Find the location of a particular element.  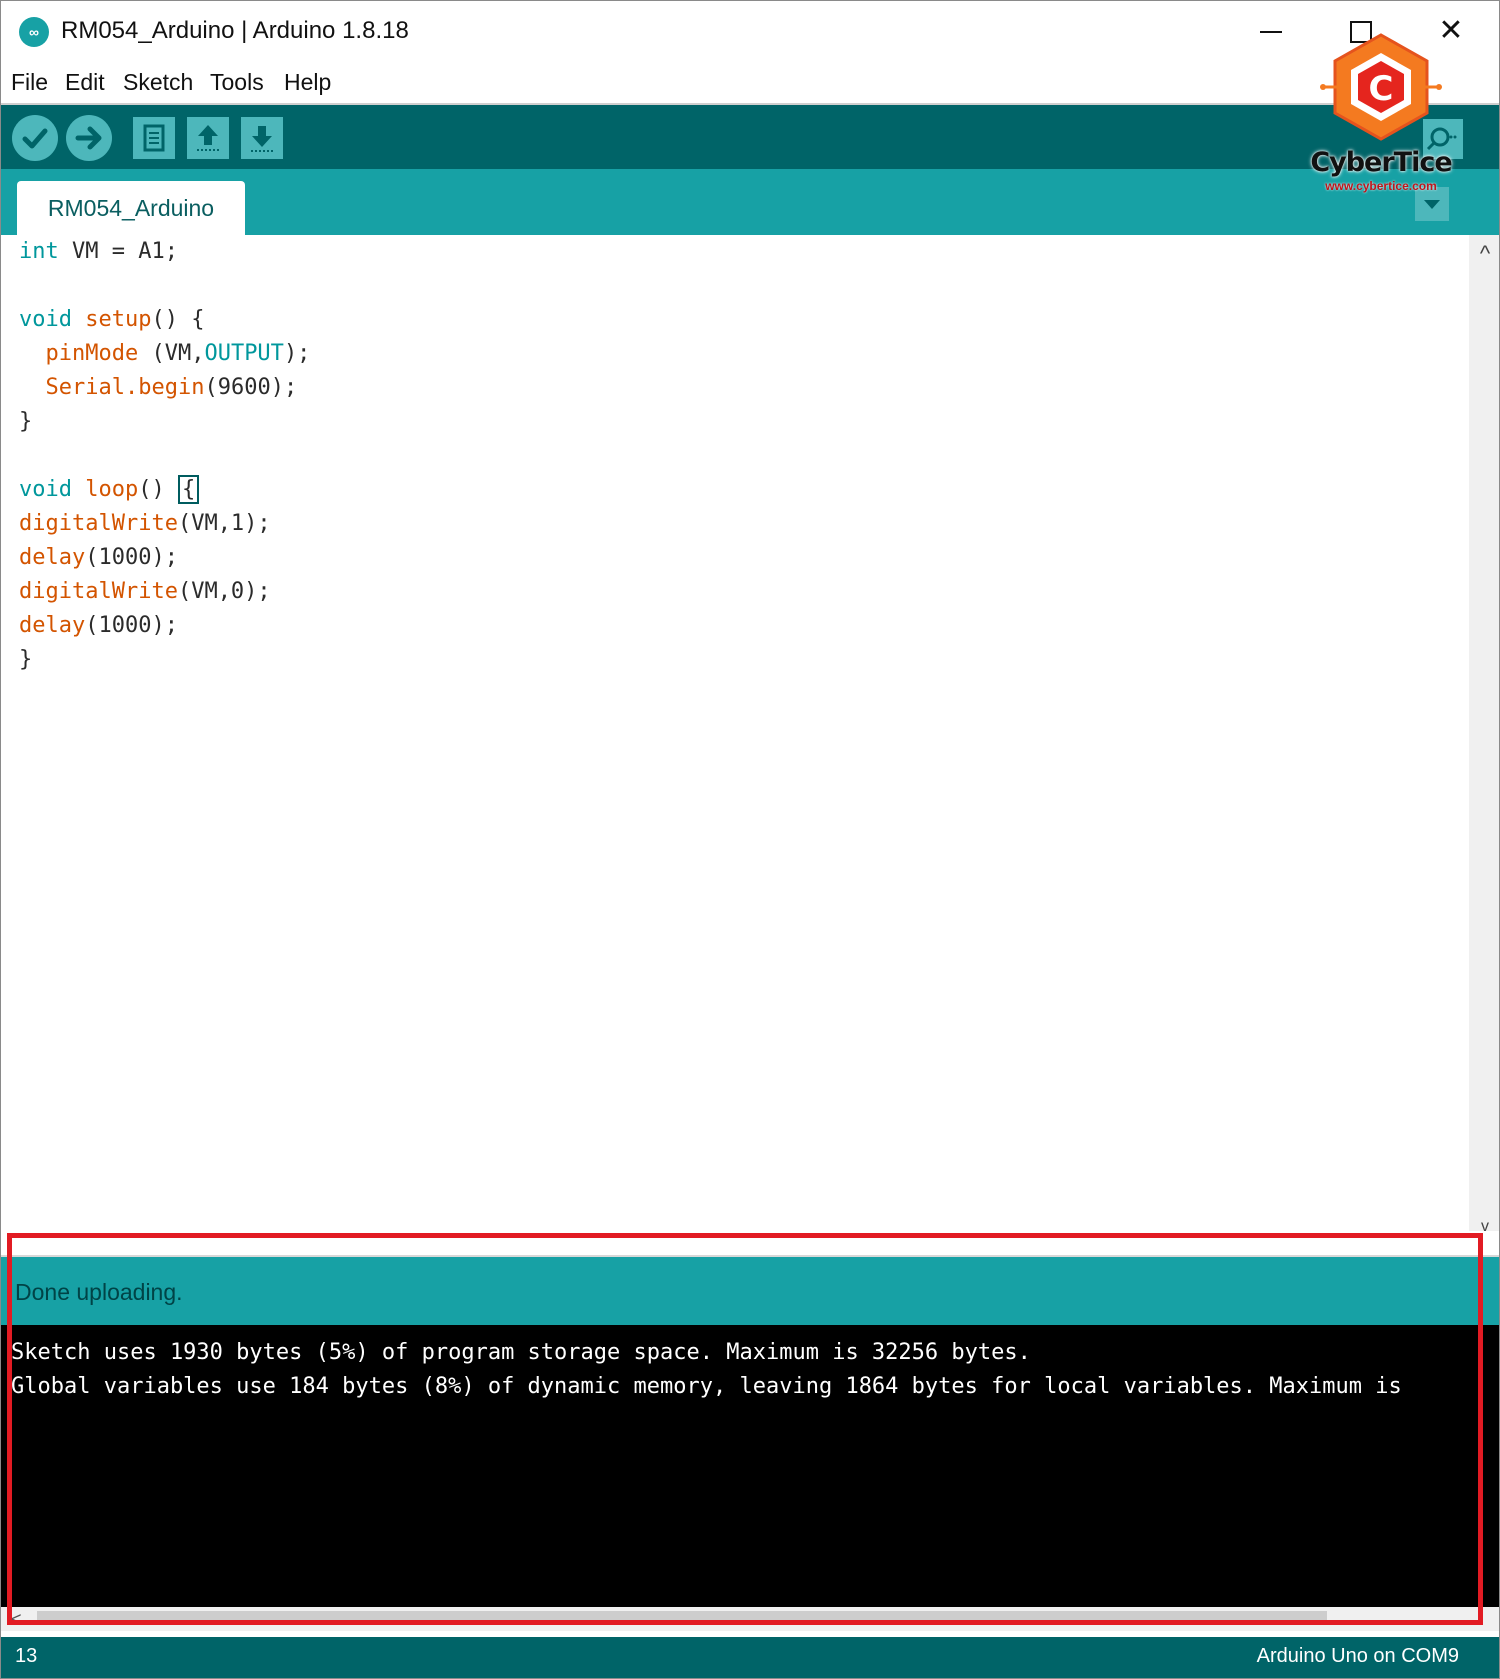

code-text: () { is located at coordinates (178, 319).